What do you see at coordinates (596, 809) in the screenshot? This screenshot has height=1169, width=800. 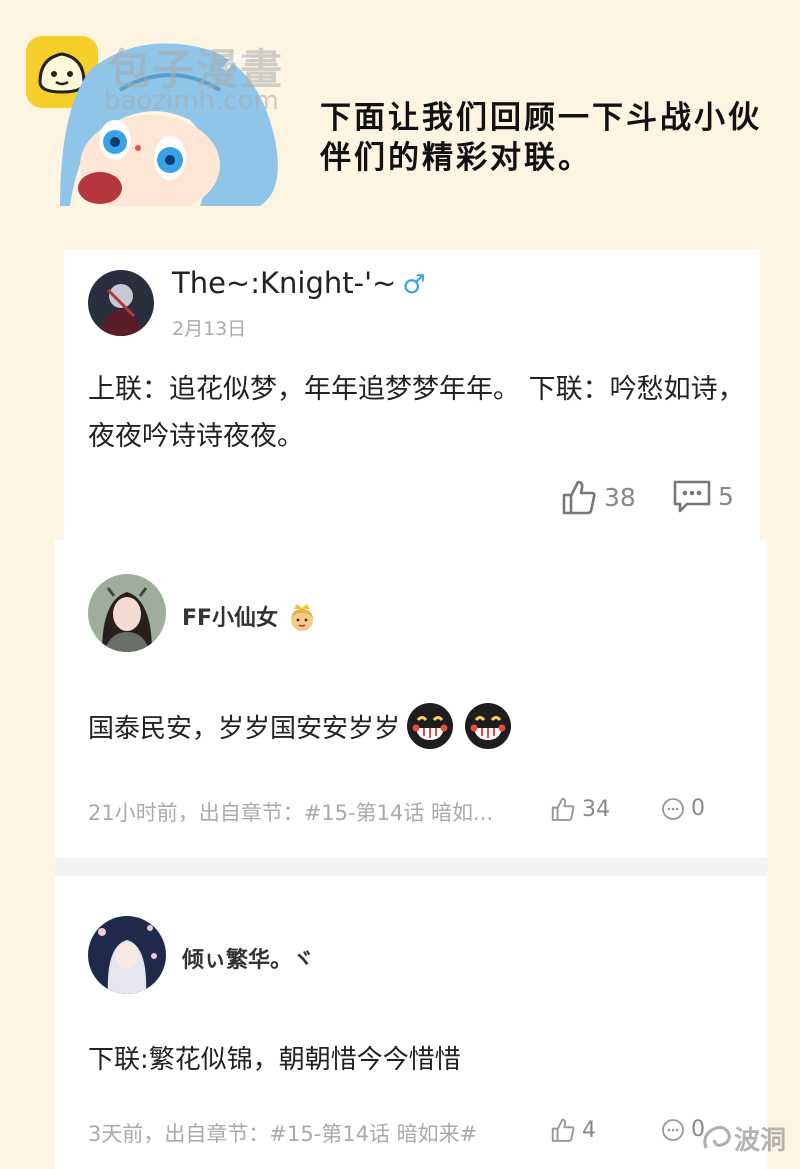 I see `like-count: 34` at bounding box center [596, 809].